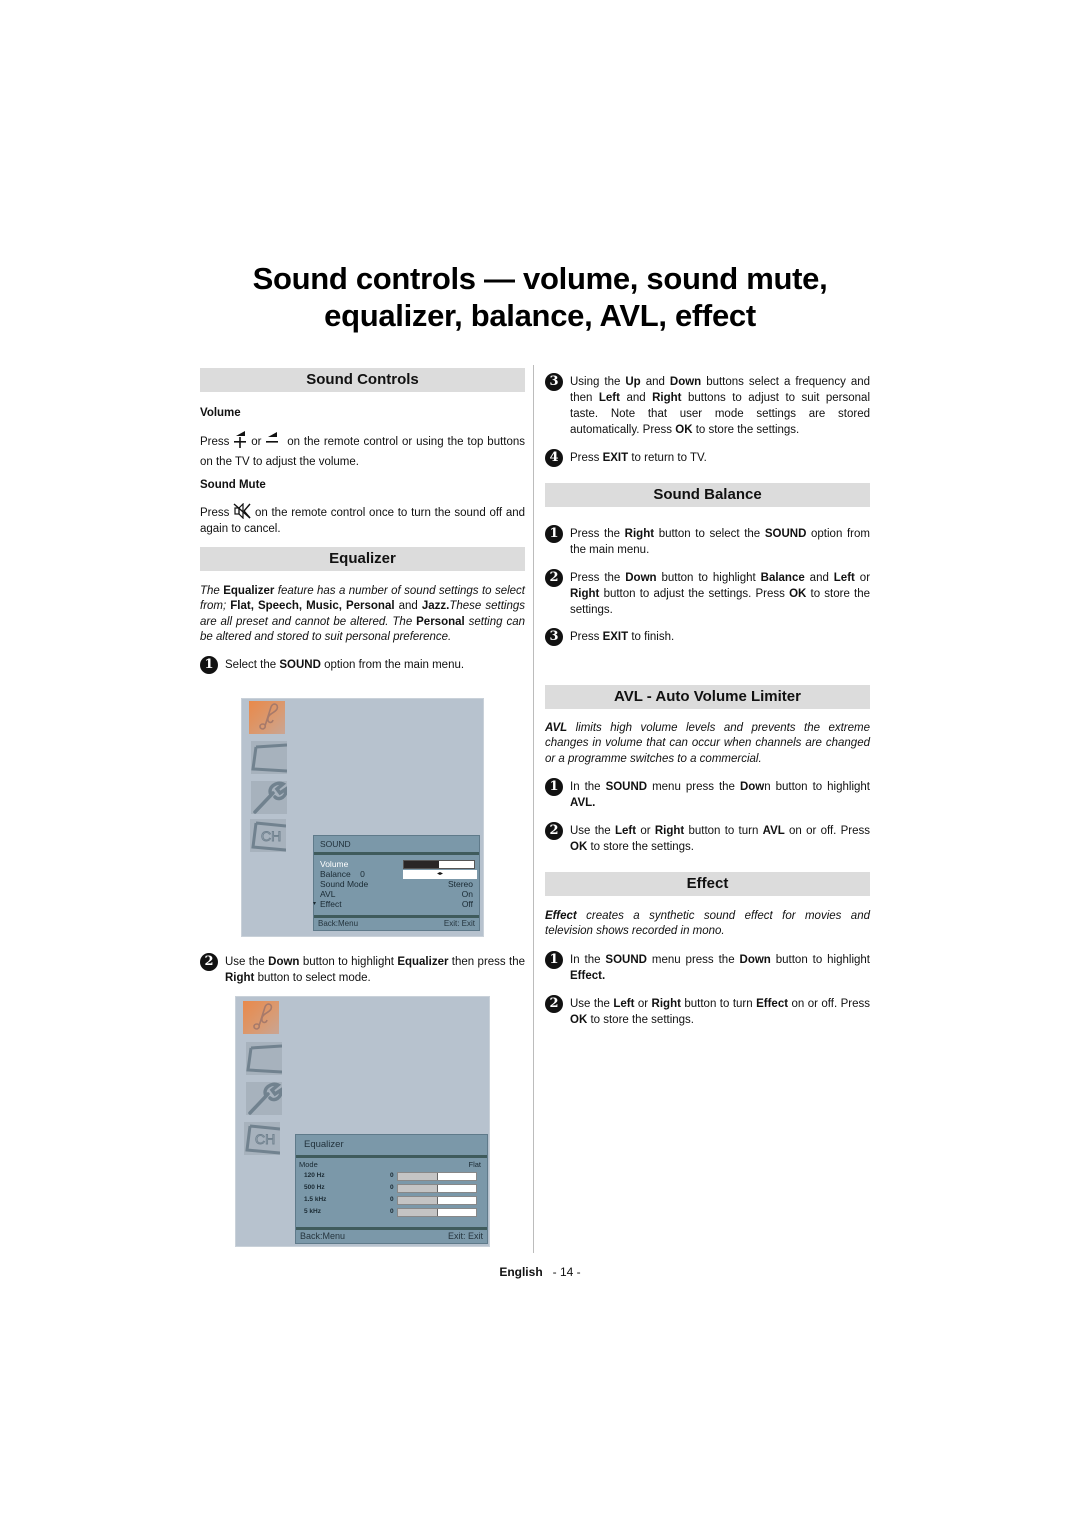  I want to click on sound-menu-row-avl: AVL On, so click(396, 894).